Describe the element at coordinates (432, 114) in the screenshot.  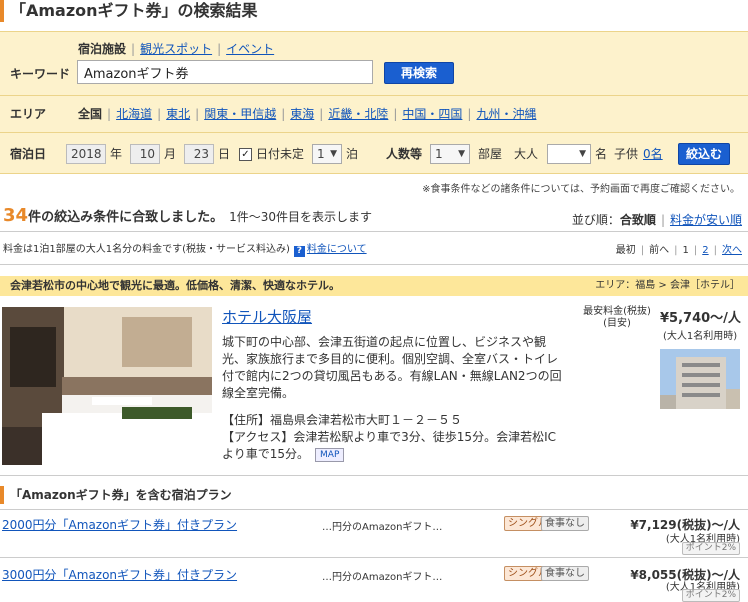
I see `area-chugoku: 中国・四国` at that location.